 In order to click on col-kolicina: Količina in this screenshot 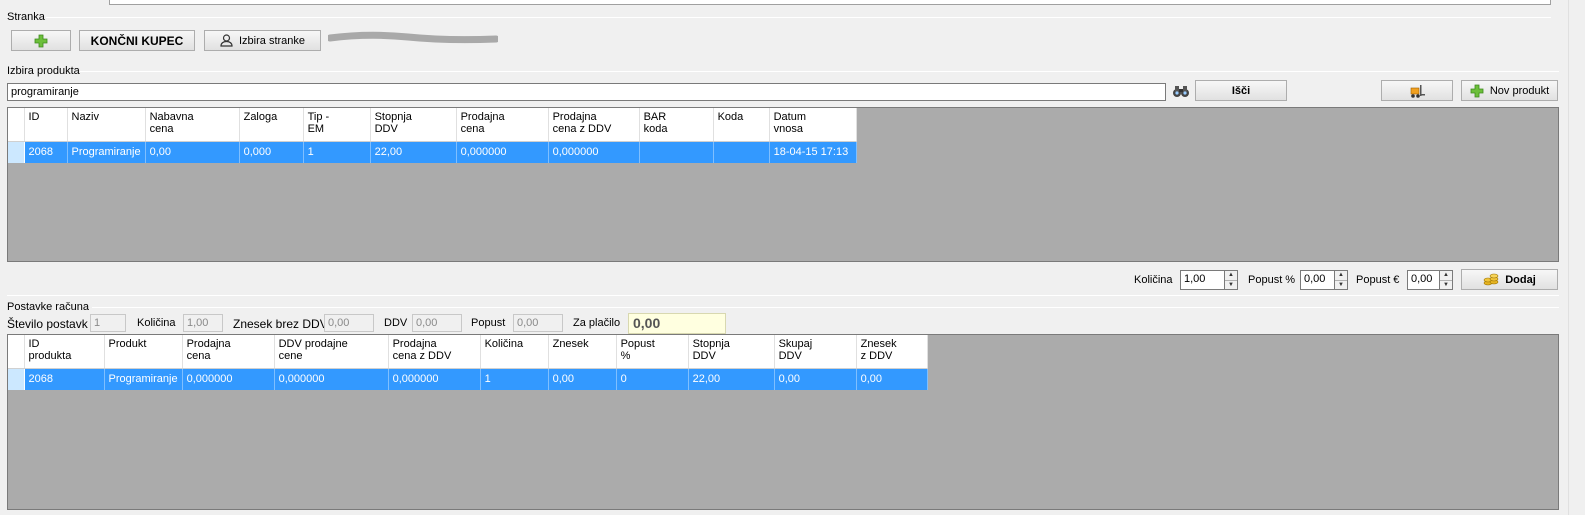, I will do `click(514, 352)`.